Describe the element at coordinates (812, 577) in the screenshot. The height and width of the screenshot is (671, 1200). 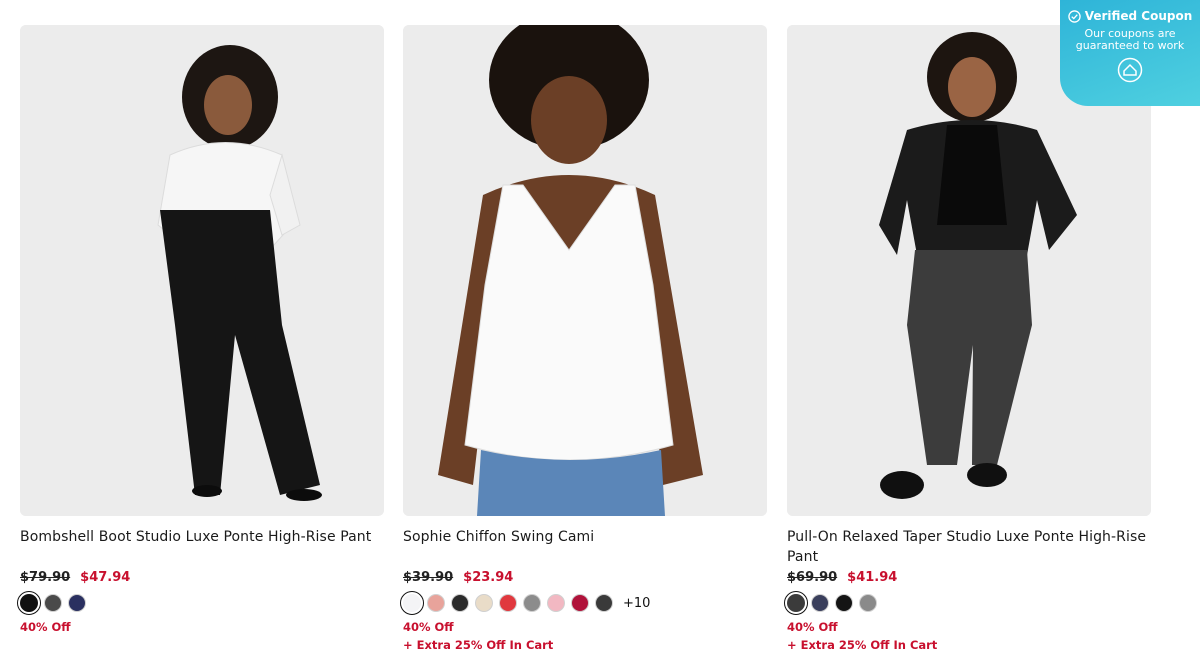
I see `original-price: $69.90` at that location.